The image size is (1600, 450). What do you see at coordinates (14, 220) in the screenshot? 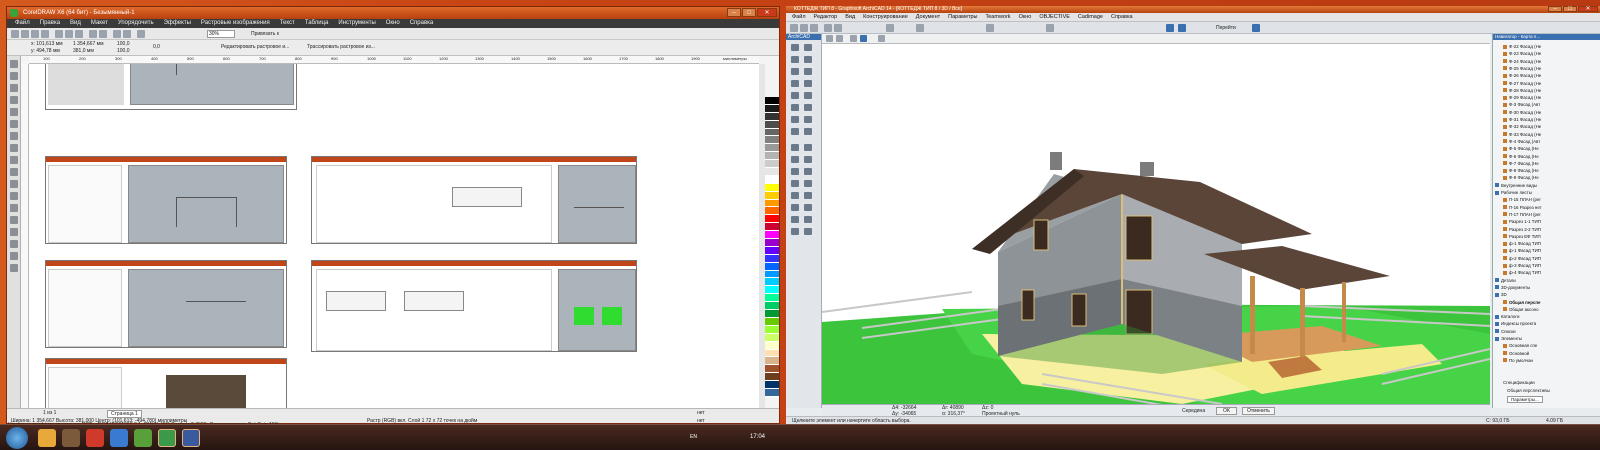
I see `blend-tool-icon` at bounding box center [14, 220].